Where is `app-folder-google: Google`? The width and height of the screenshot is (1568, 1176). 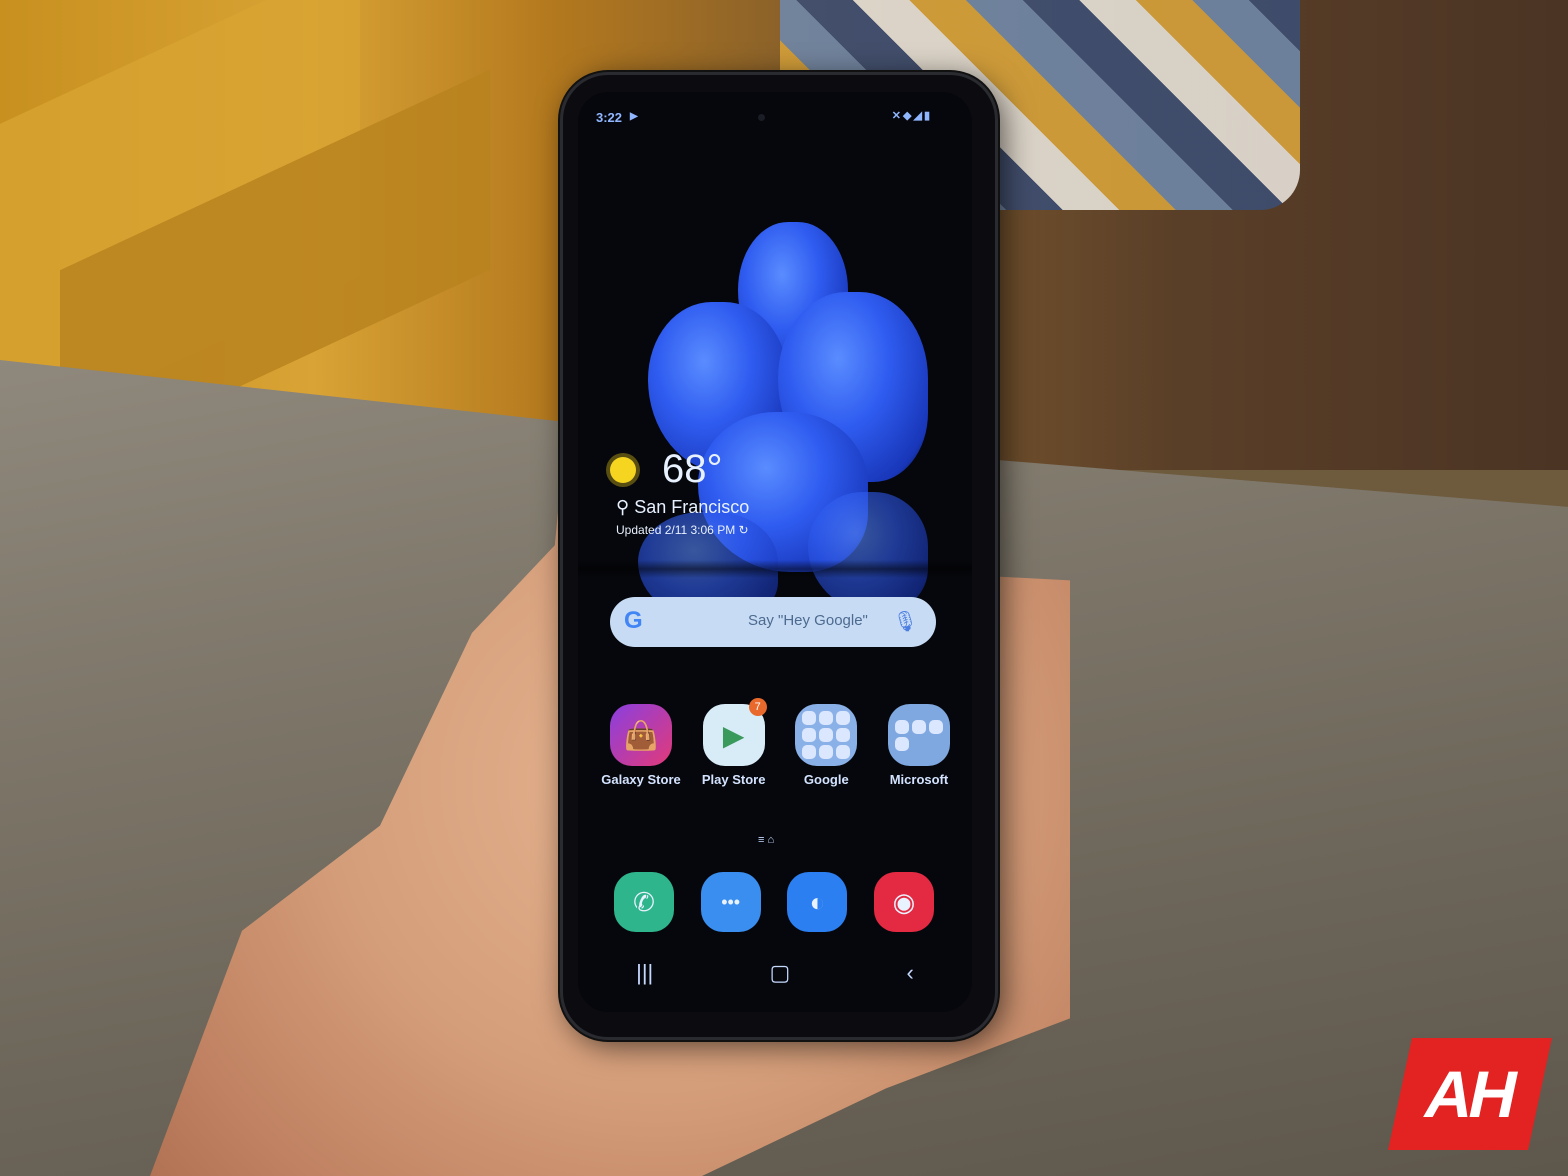
app-folder-google: Google is located at coordinates (826, 745).